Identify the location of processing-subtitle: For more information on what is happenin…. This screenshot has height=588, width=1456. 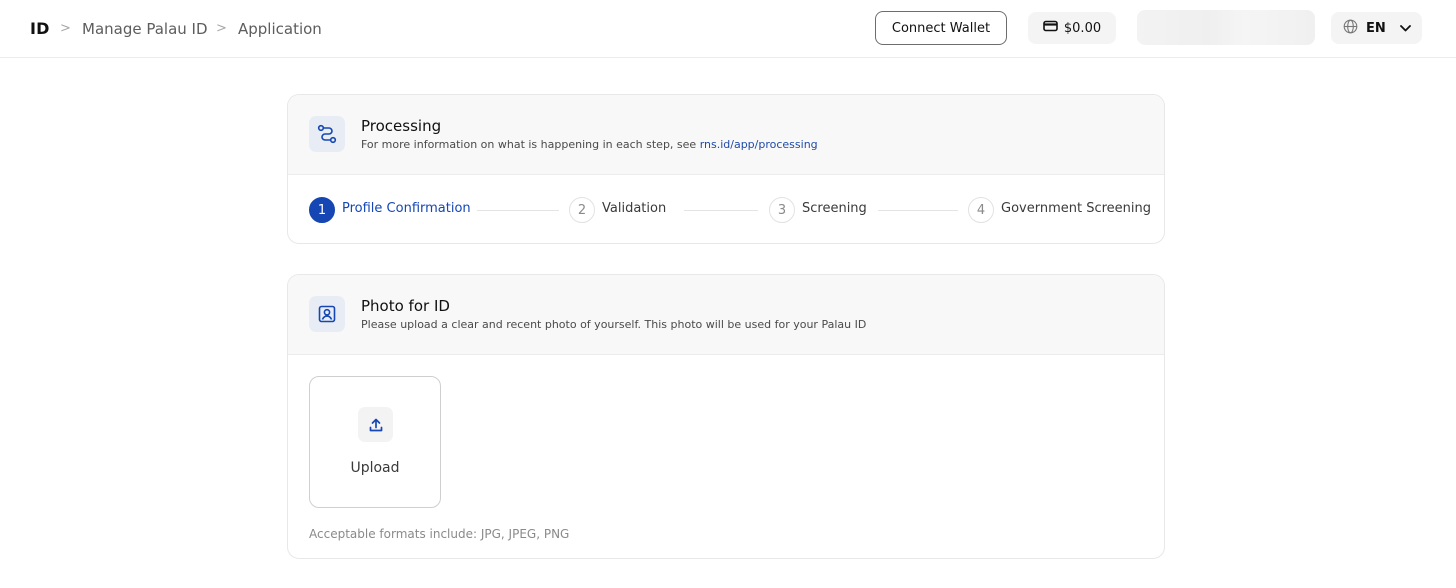
(589, 144).